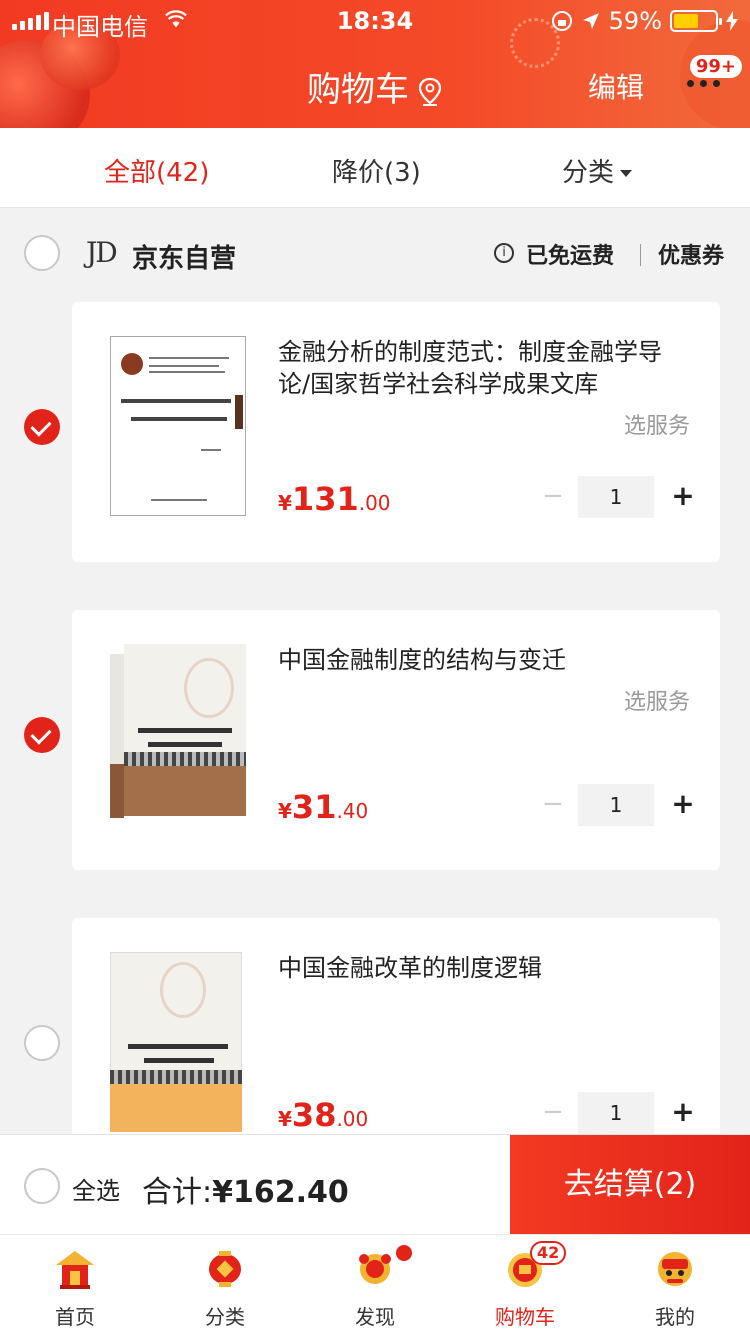 This screenshot has width=750, height=1334. What do you see at coordinates (323, 807) in the screenshot?
I see `item-price: ¥31.40` at bounding box center [323, 807].